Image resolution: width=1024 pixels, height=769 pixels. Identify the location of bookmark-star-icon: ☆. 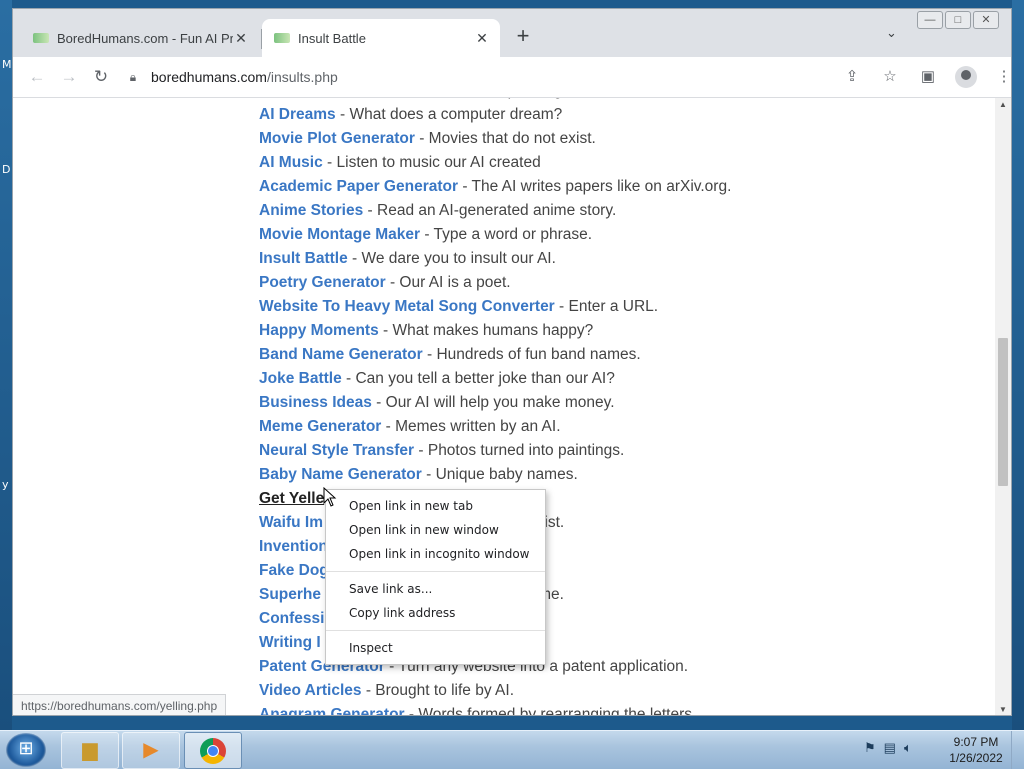
(890, 77).